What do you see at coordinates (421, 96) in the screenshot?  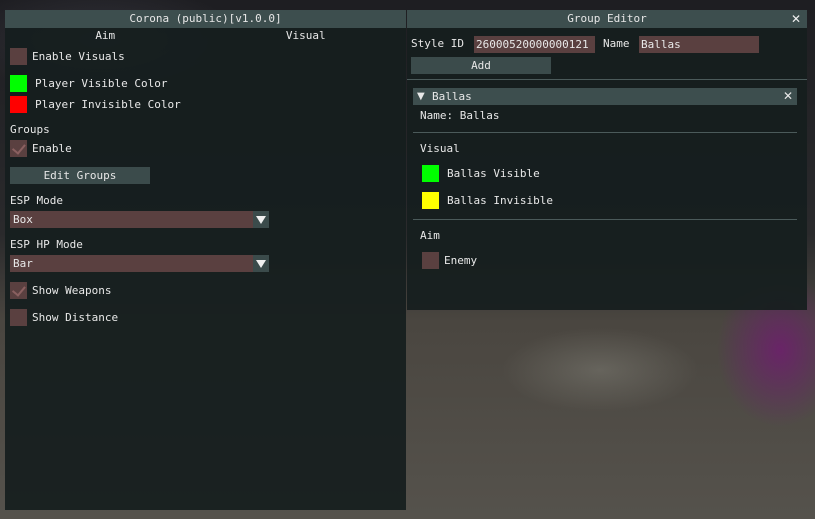 I see `collapse-arrow-icon: ▼` at bounding box center [421, 96].